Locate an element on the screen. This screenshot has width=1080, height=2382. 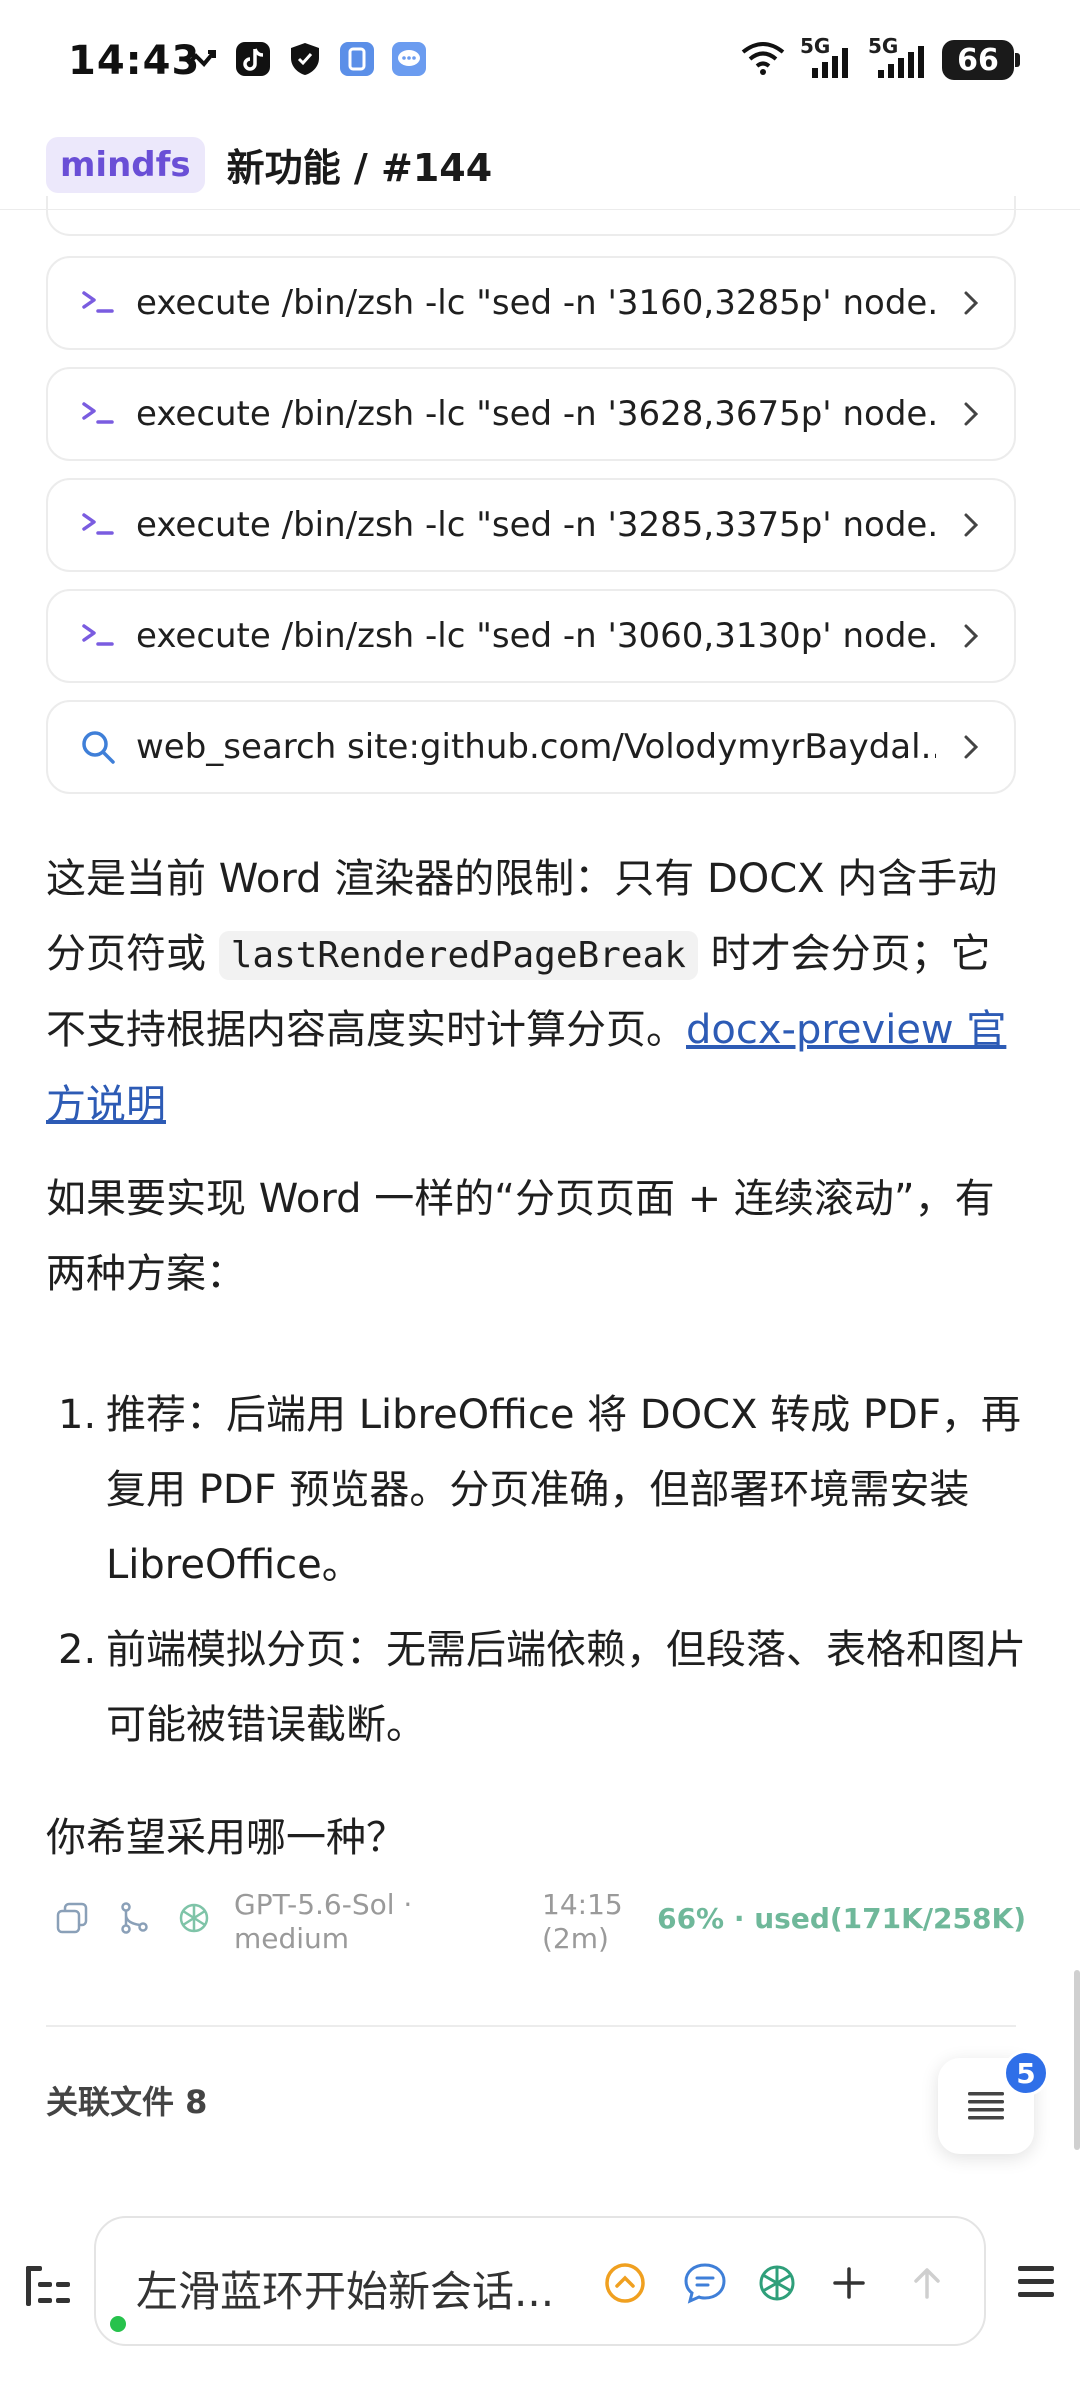
search-icon is located at coordinates (98, 747).